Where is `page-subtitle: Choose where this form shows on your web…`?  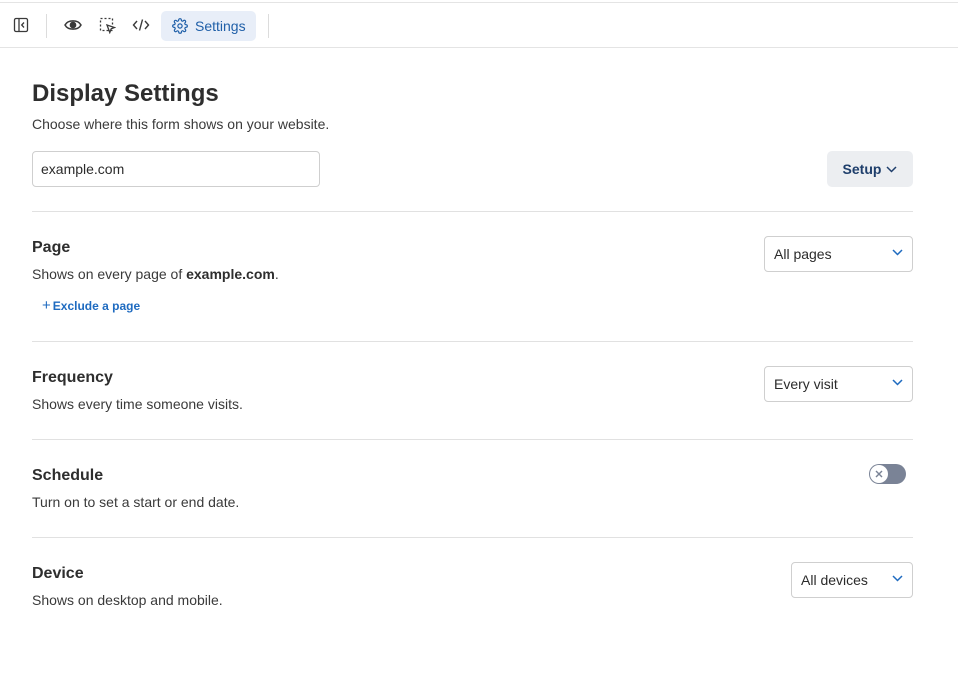 page-subtitle: Choose where this form shows on your web… is located at coordinates (181, 124).